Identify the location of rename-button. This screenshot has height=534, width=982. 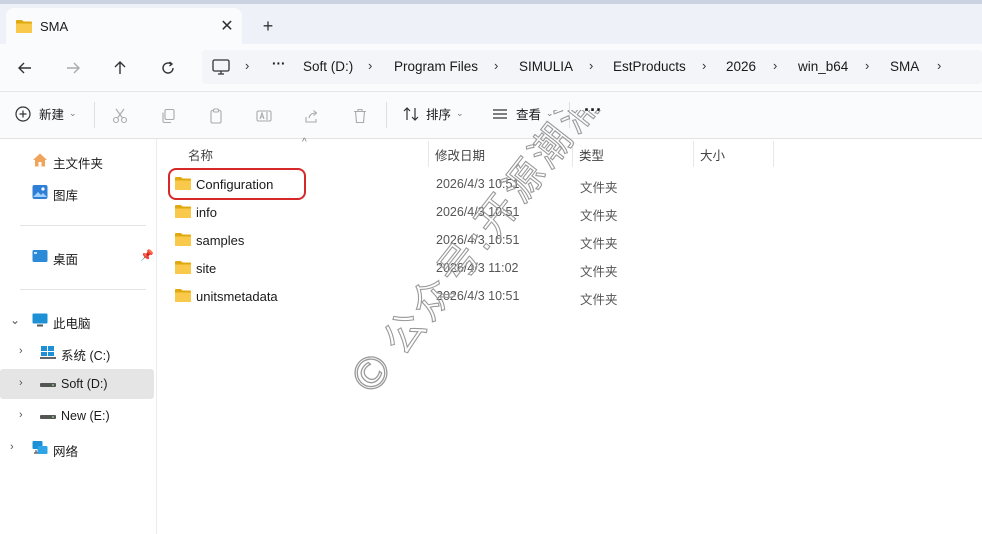
(264, 116).